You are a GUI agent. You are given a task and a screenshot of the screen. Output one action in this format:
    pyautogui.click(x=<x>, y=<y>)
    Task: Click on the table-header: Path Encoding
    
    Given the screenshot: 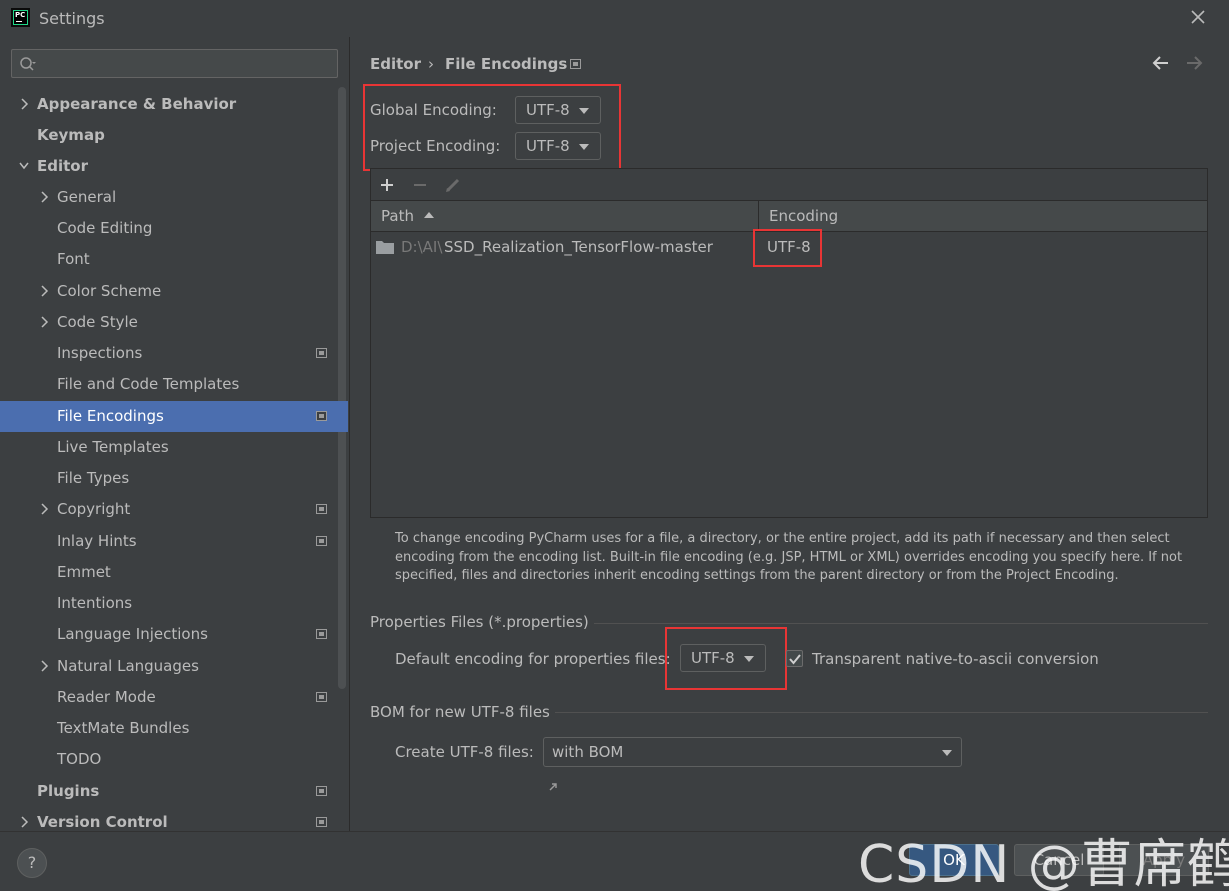 What is the action you would take?
    pyautogui.click(x=789, y=216)
    